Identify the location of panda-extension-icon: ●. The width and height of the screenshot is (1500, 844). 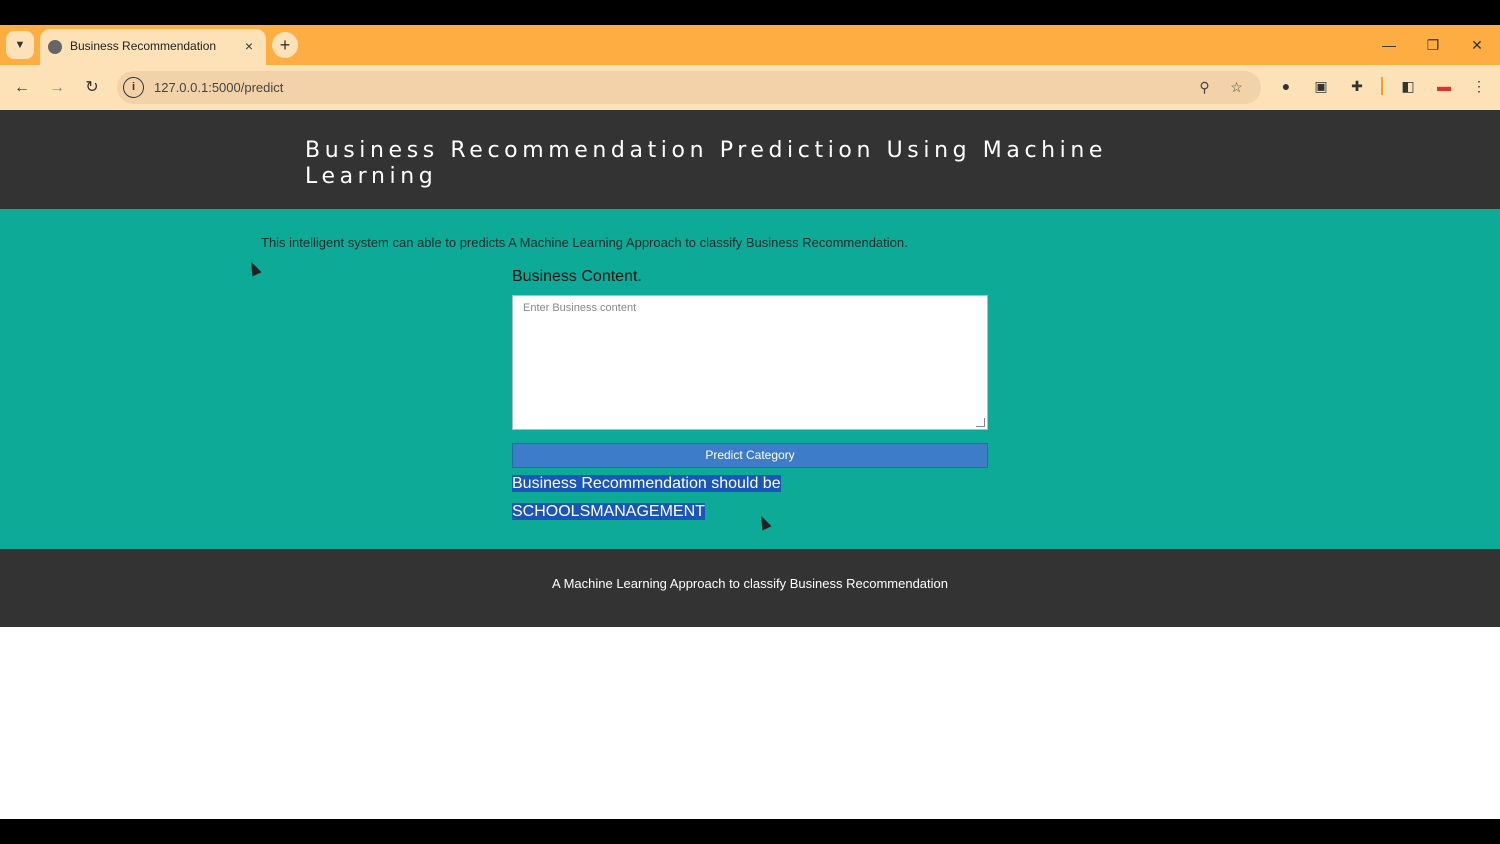
(1286, 86).